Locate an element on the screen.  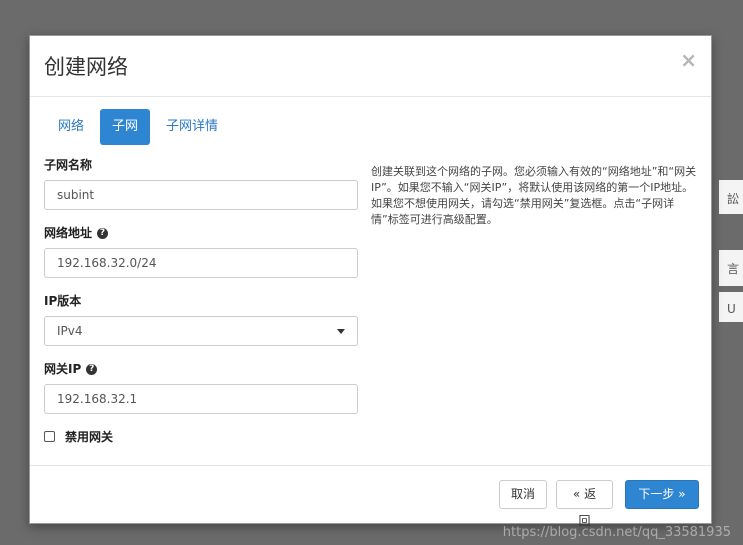
dialog-footer: 取消 « 返回 下一步 » is located at coordinates (370, 496).